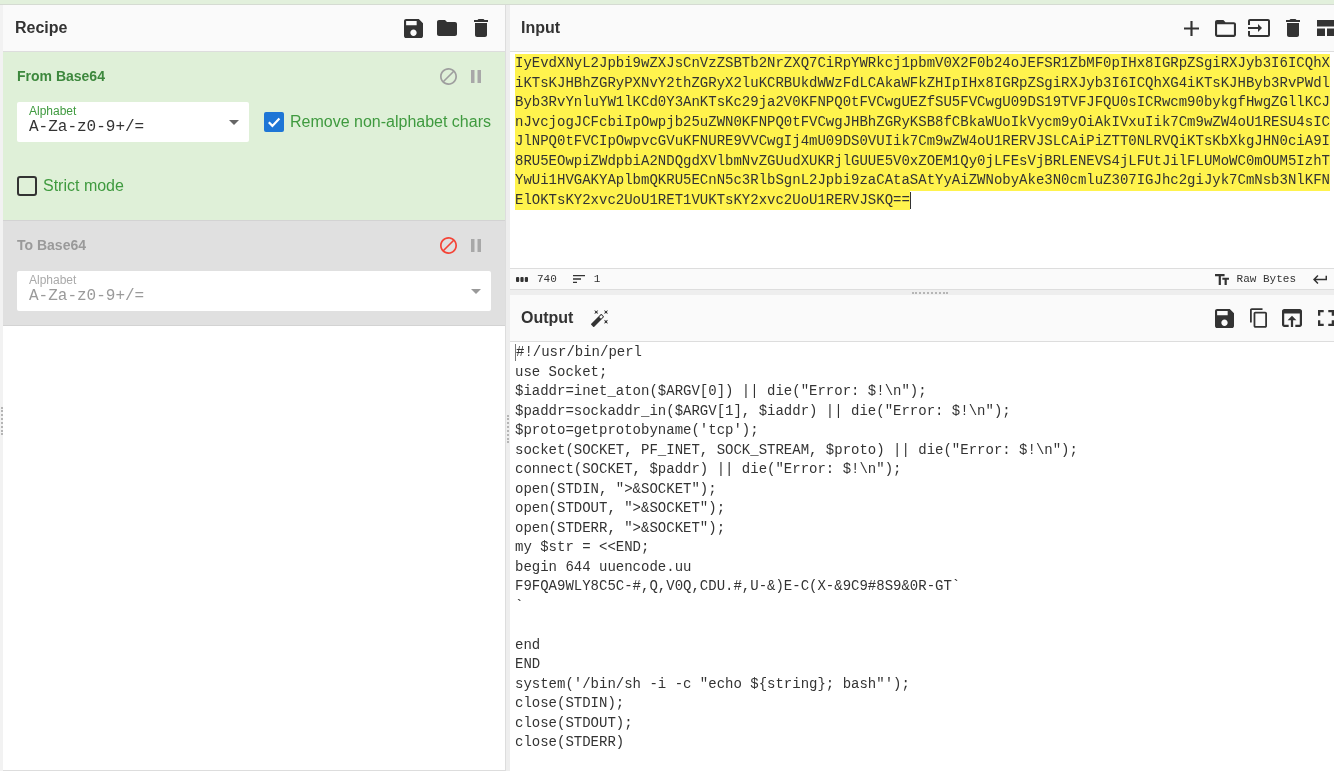 This screenshot has width=1334, height=771. I want to click on code-line: close(STDERR), so click(570, 742).